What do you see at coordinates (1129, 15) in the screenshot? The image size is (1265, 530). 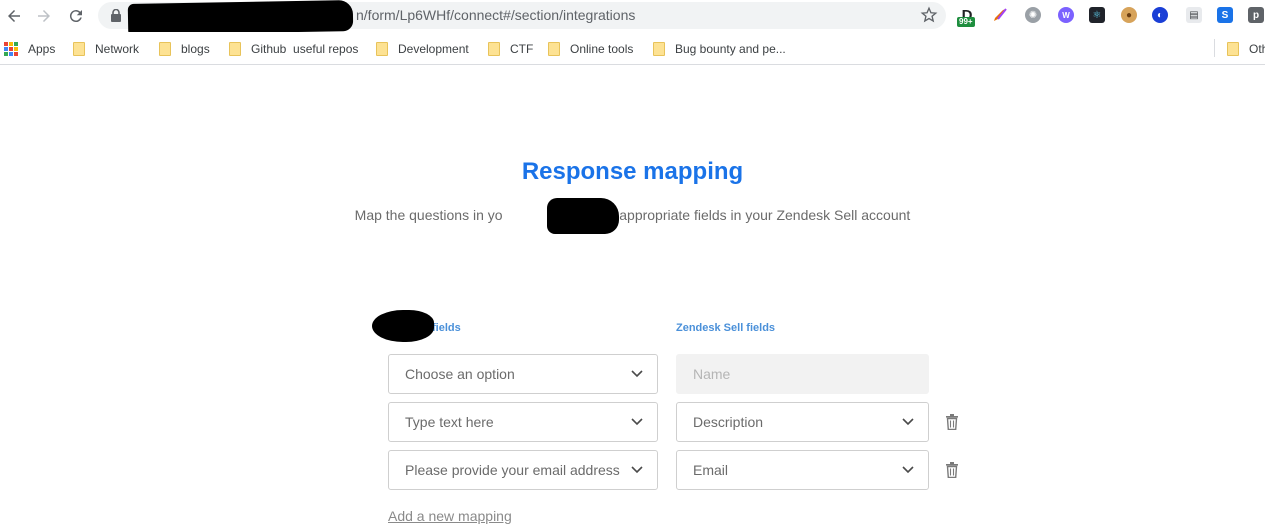 I see `ext-cookie-icon: ●` at bounding box center [1129, 15].